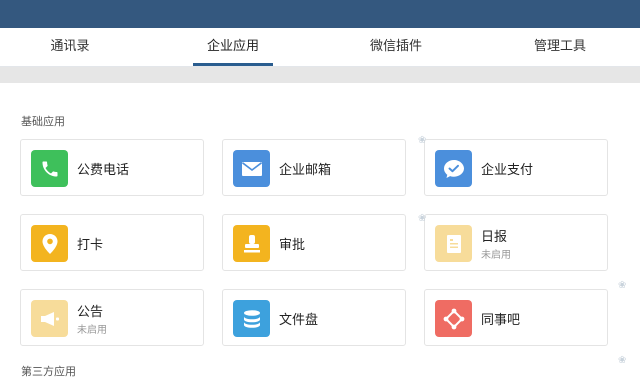  I want to click on app-card-file-disk: 文件盘, so click(314, 317).